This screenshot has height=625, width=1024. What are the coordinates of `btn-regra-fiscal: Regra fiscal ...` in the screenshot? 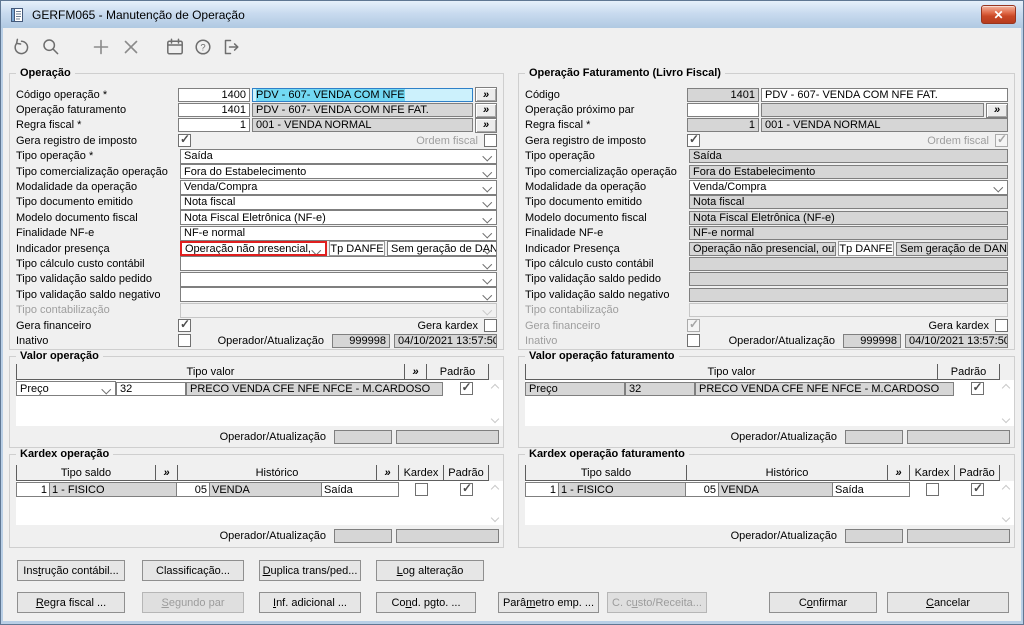 It's located at (71, 602).